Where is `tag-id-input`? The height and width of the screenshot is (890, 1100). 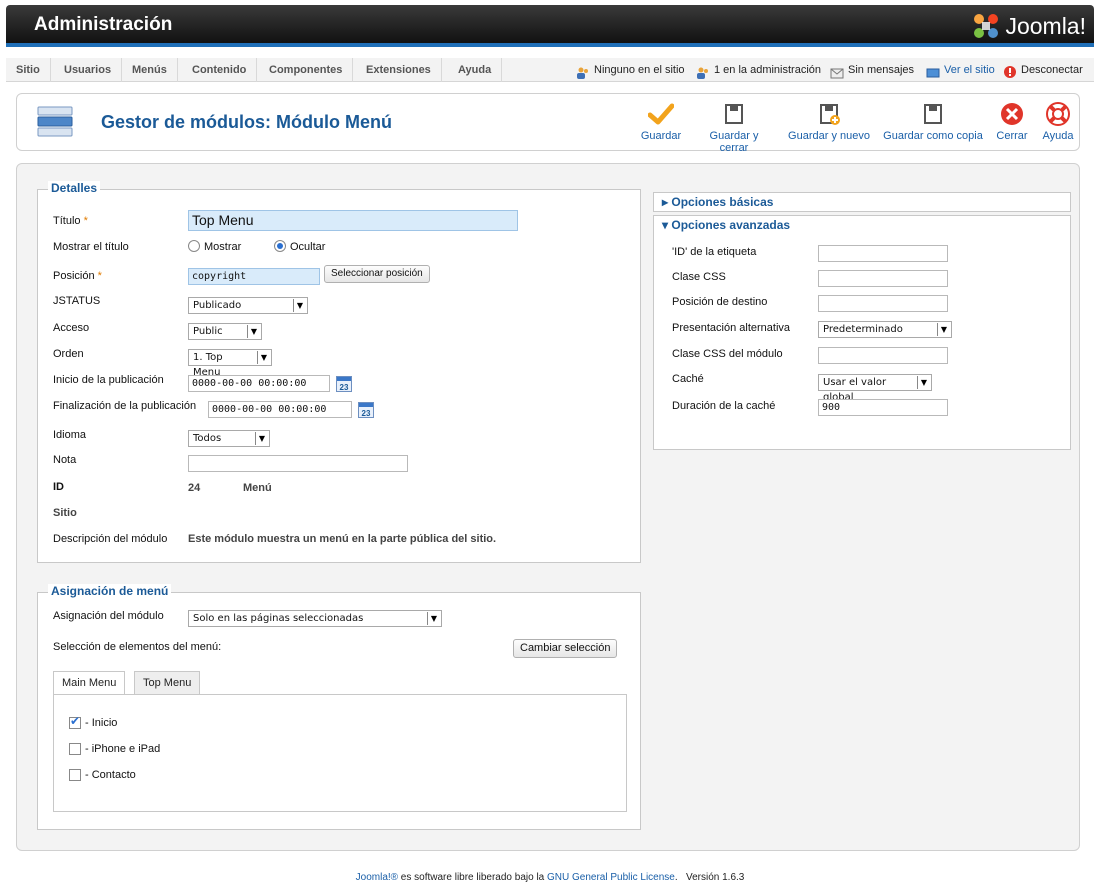
tag-id-input is located at coordinates (883, 253).